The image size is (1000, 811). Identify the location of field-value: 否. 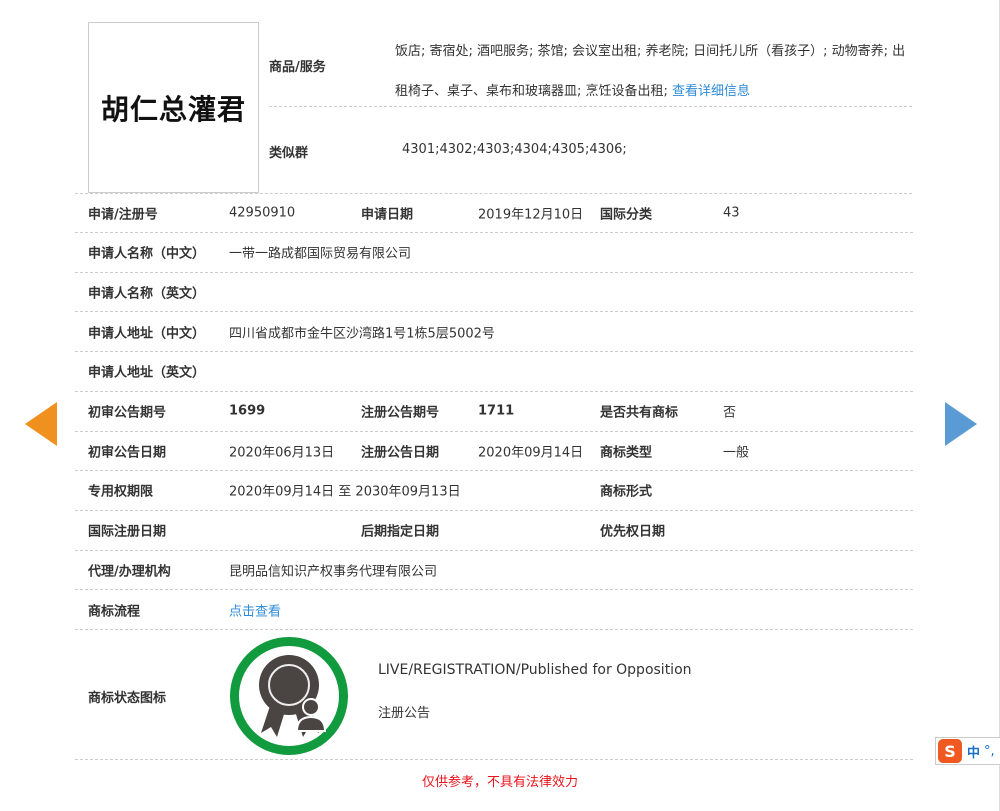
(730, 413).